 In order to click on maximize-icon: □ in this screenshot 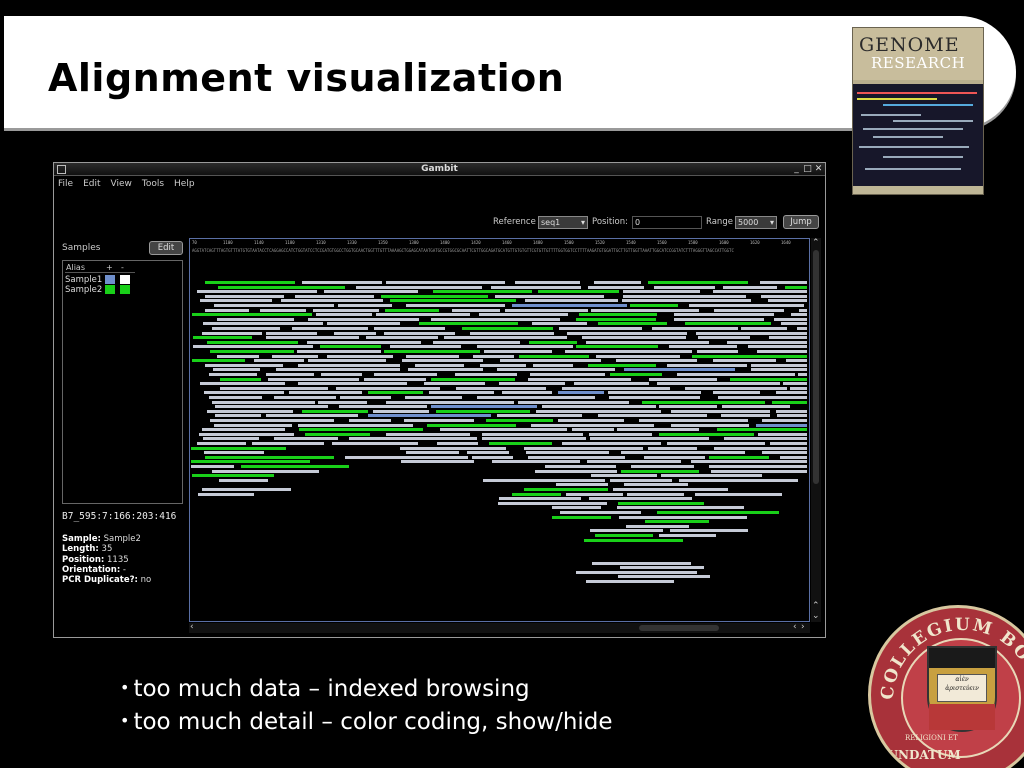, I will do `click(807, 169)`.